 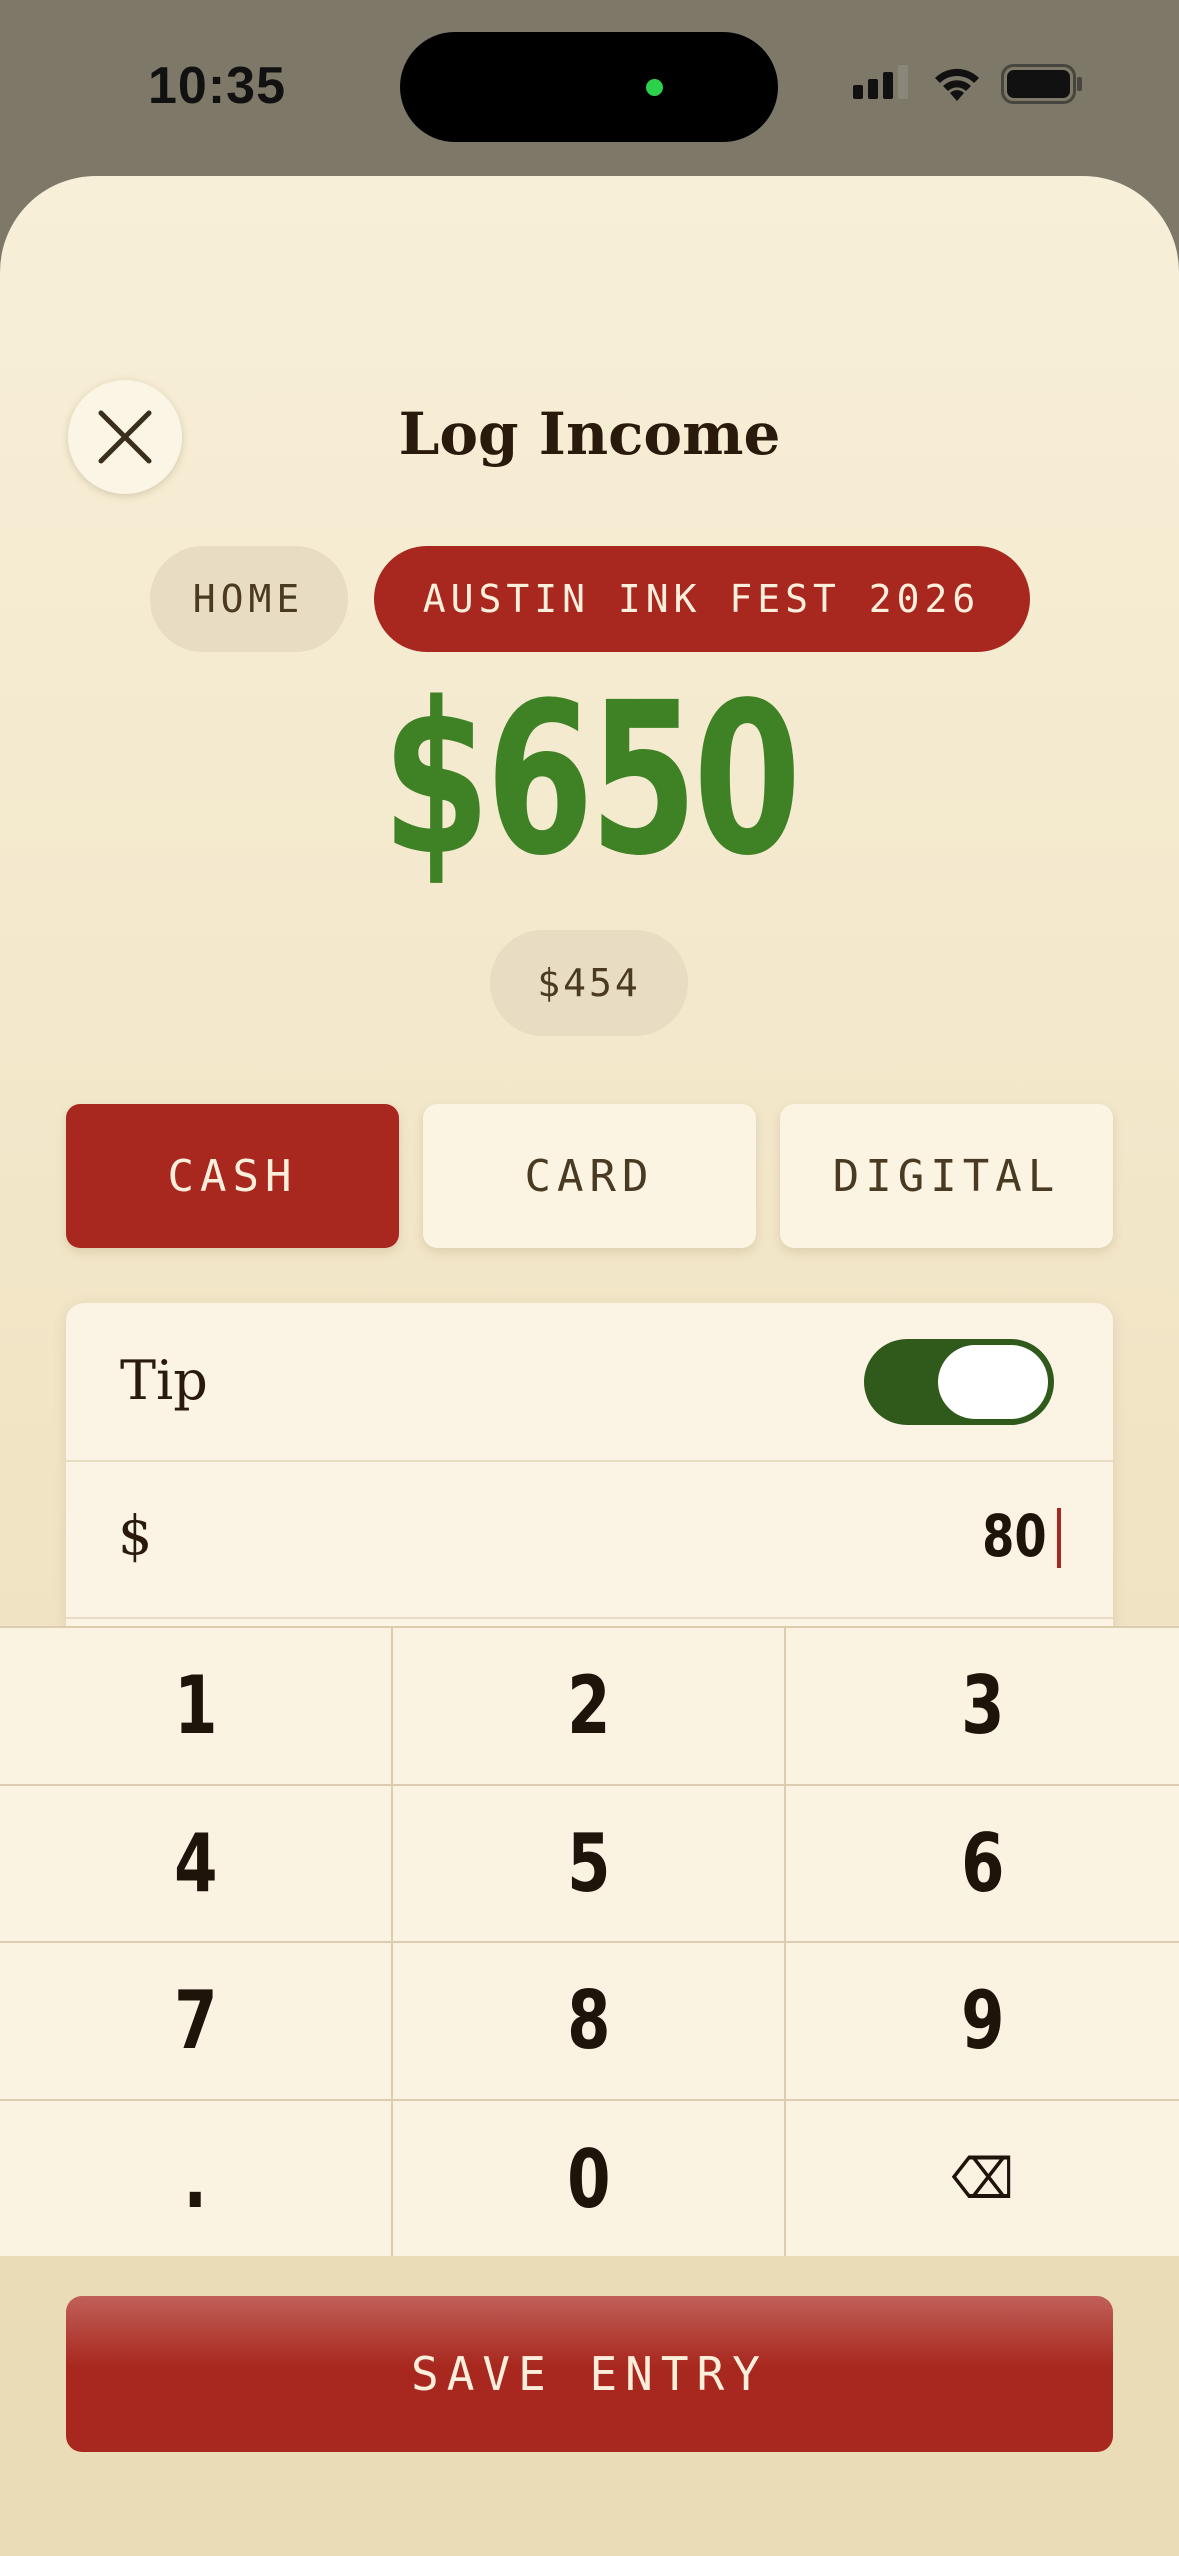 I want to click on payment-method-selector: CASH CARD DIGITAL, so click(x=589, y=1176).